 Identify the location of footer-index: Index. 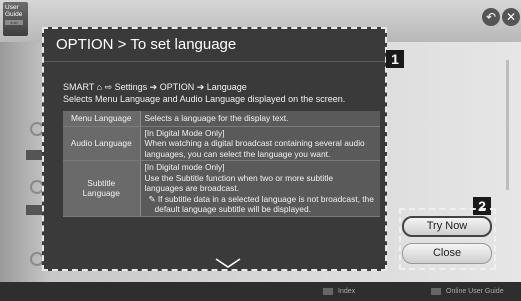
(339, 291).